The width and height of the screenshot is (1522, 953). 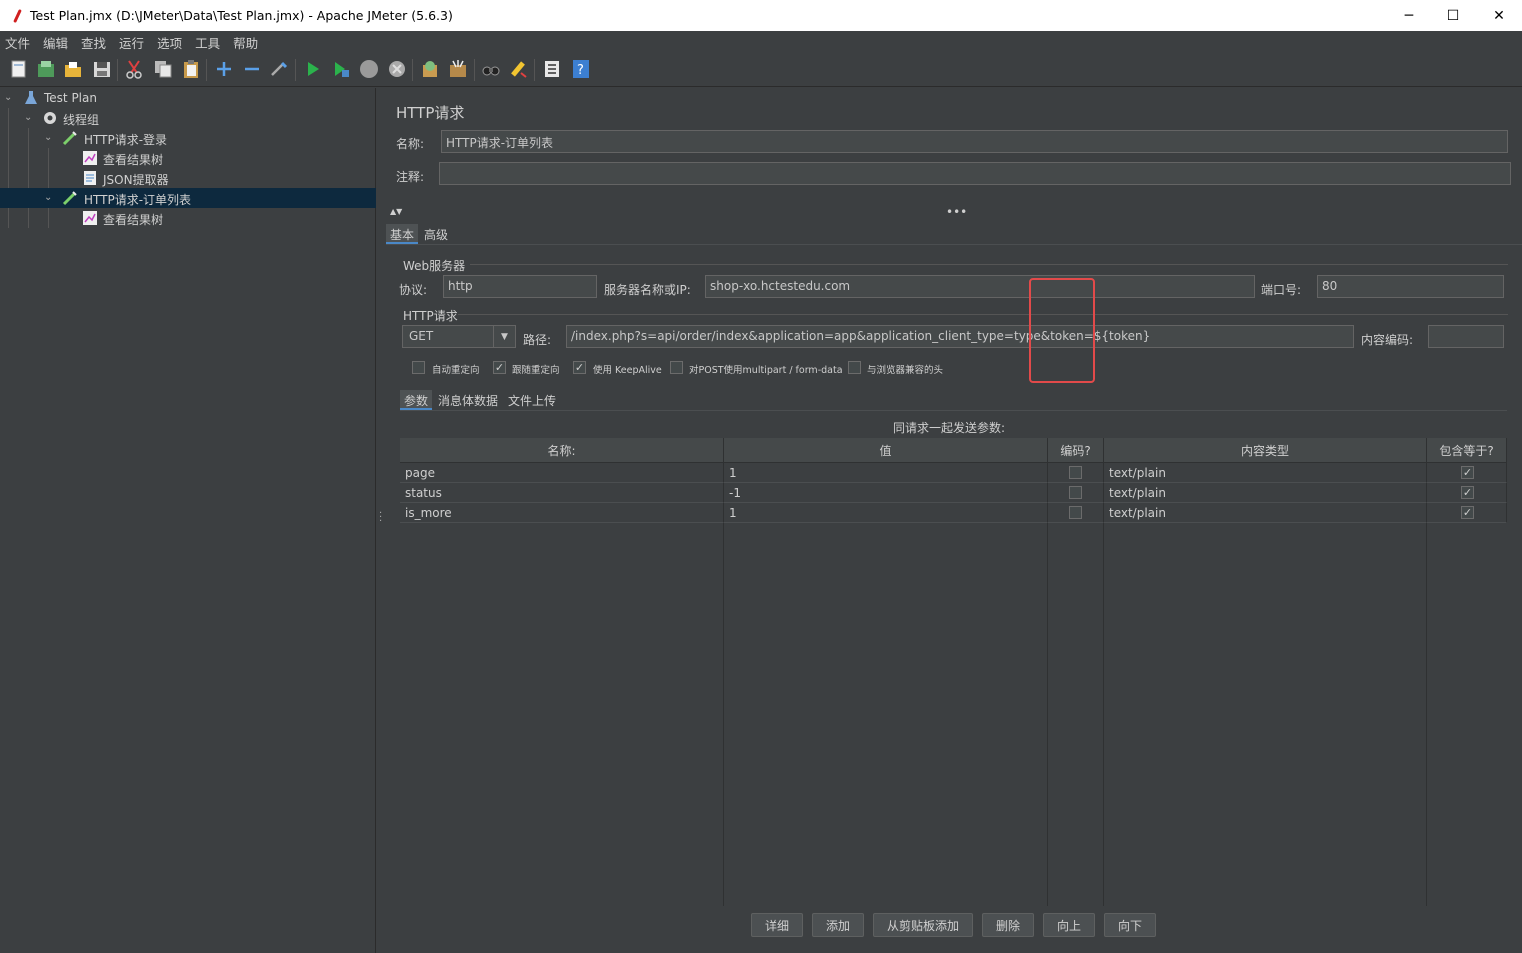 What do you see at coordinates (188, 138) in the screenshot?
I see `tree-item-http-login: ⌄ HTTP请求-登录` at bounding box center [188, 138].